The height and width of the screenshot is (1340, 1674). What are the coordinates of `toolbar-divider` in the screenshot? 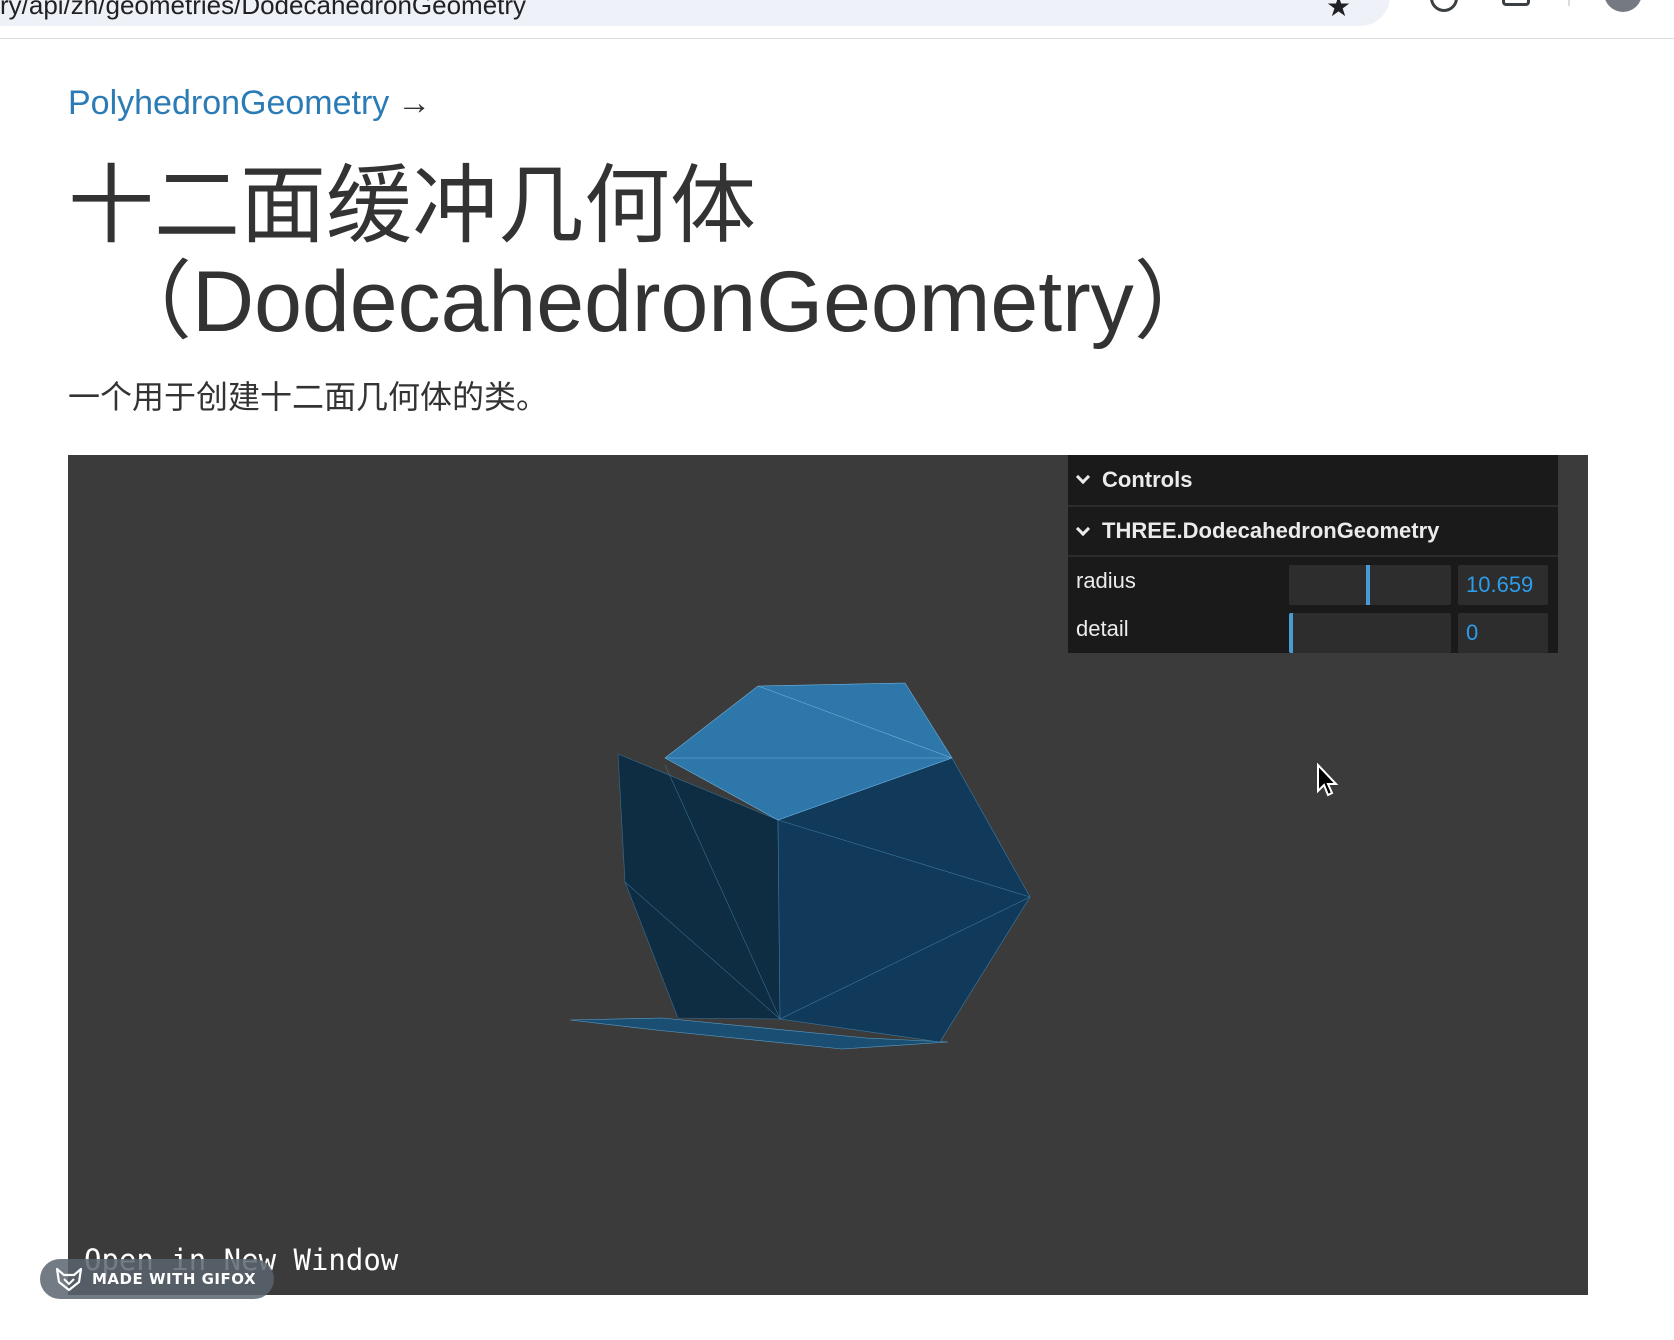 It's located at (1569, 3).